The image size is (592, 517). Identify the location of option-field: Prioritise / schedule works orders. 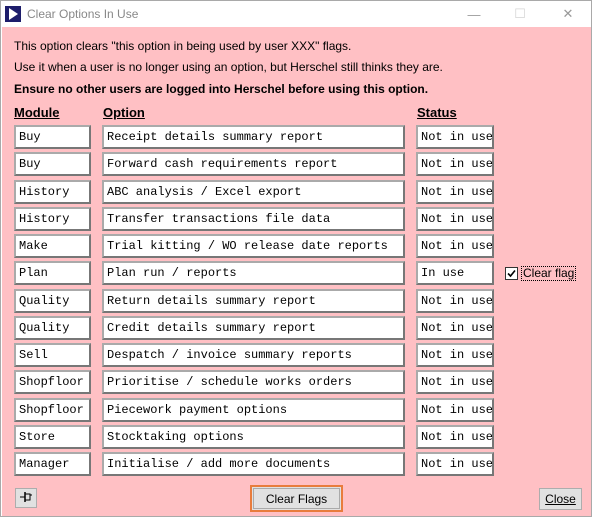
(253, 382).